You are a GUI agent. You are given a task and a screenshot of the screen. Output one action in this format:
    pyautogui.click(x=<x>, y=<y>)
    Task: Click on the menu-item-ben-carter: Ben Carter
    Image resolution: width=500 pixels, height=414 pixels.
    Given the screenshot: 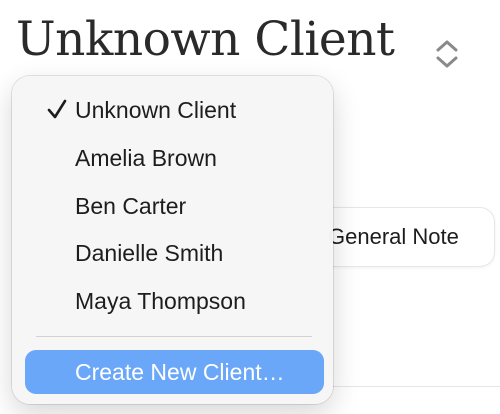 What is the action you would take?
    pyautogui.click(x=174, y=206)
    